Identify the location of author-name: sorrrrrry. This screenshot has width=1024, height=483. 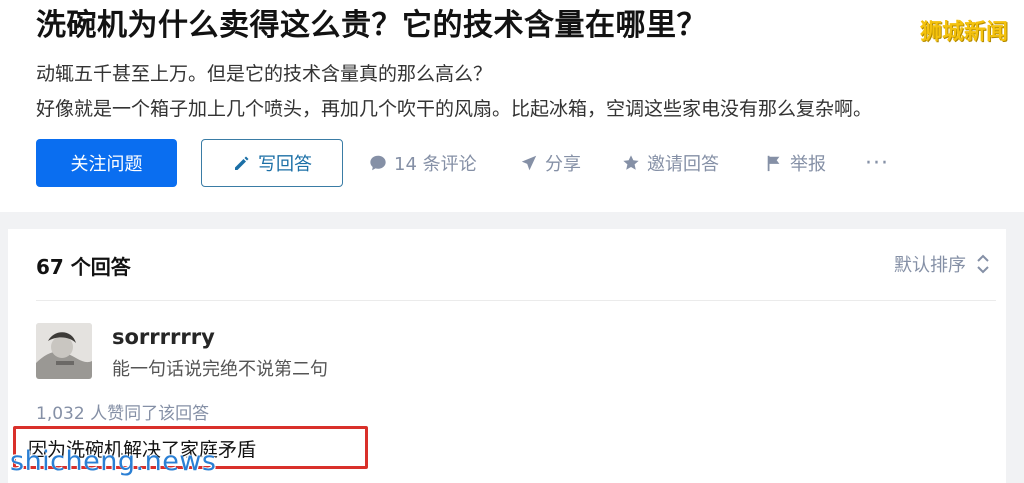
(163, 337).